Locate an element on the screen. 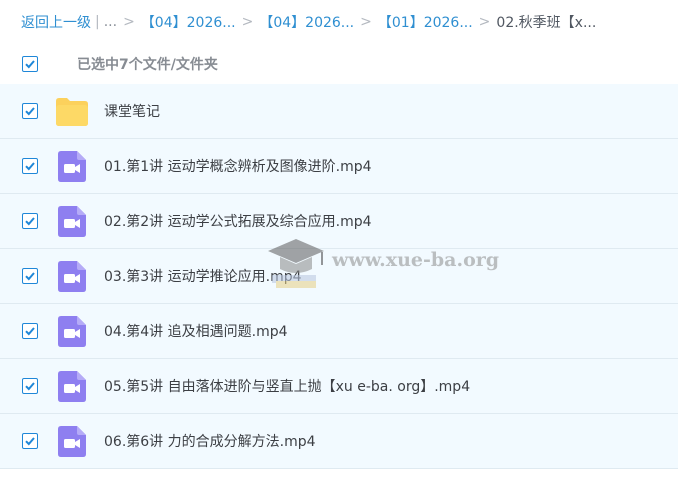 This screenshot has height=490, width=678. list-item: 05.第5讲 自由落体进阶与竖直上抛【xu e-ba. org】.mp4 is located at coordinates (339, 386).